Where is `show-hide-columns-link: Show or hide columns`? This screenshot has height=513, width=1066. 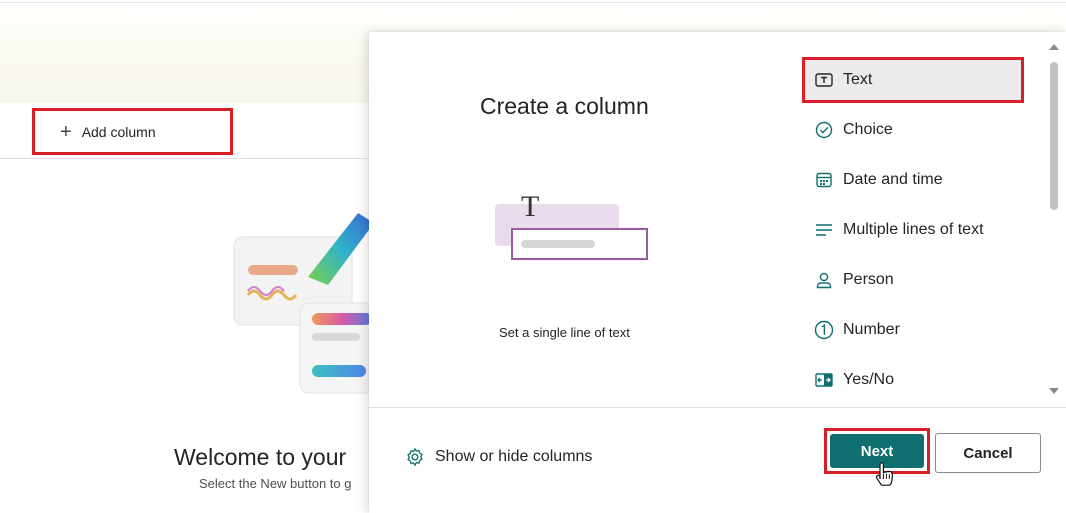 show-hide-columns-link: Show or hide columns is located at coordinates (498, 457).